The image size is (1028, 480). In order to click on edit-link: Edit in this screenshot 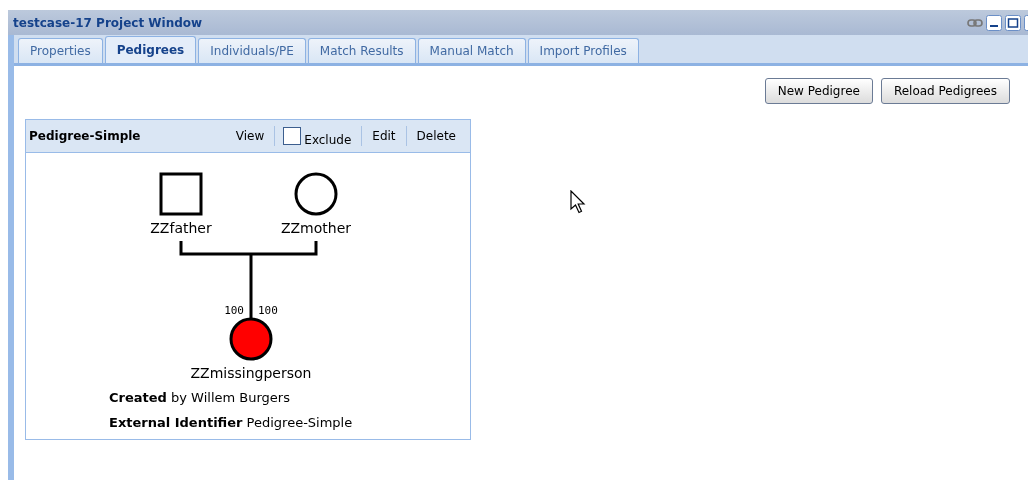, I will do `click(384, 136)`.